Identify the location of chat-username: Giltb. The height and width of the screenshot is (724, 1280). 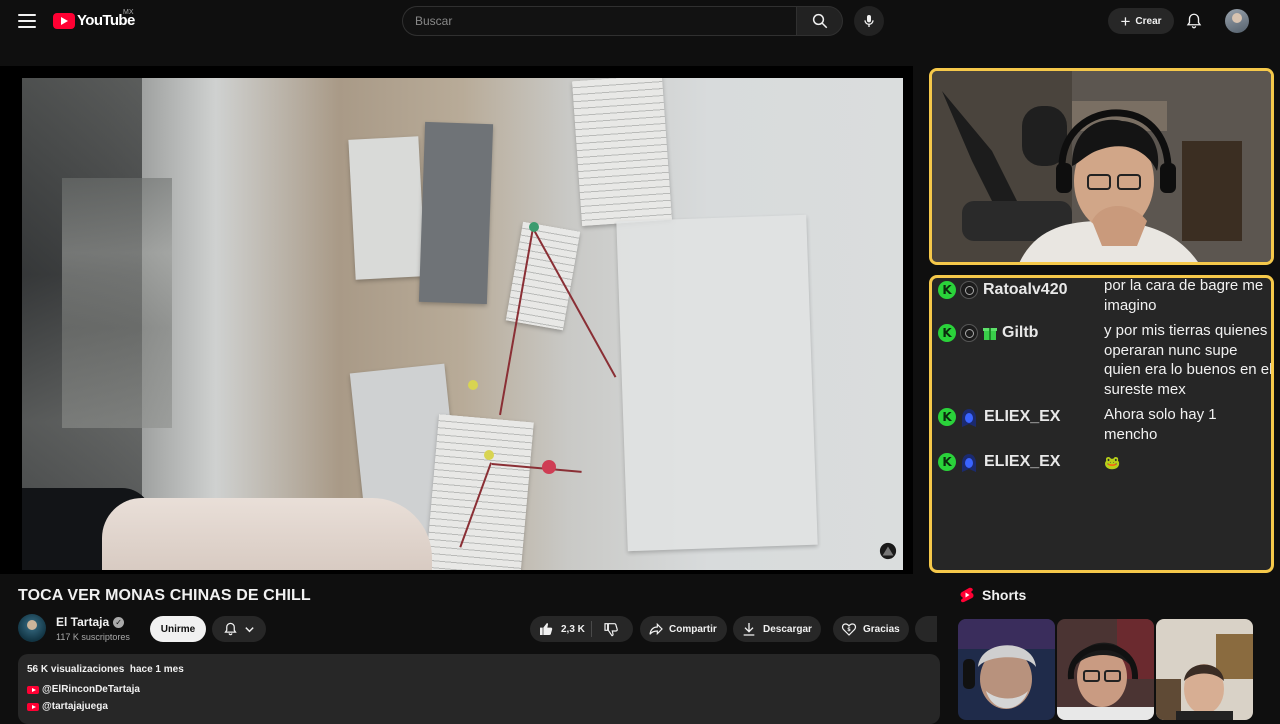
(1020, 332).